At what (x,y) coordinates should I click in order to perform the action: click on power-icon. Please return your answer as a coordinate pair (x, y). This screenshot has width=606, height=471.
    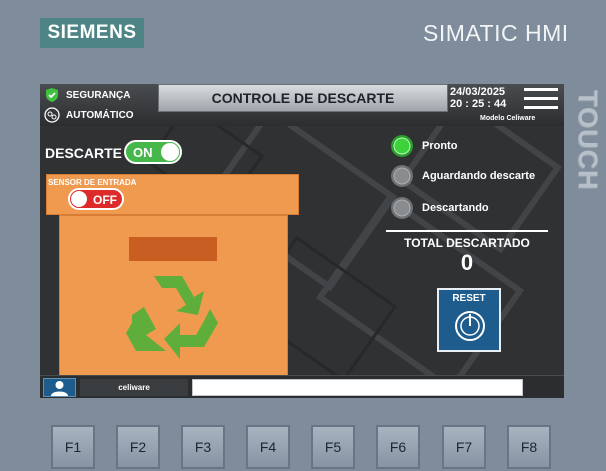
    Looking at the image, I should click on (470, 326).